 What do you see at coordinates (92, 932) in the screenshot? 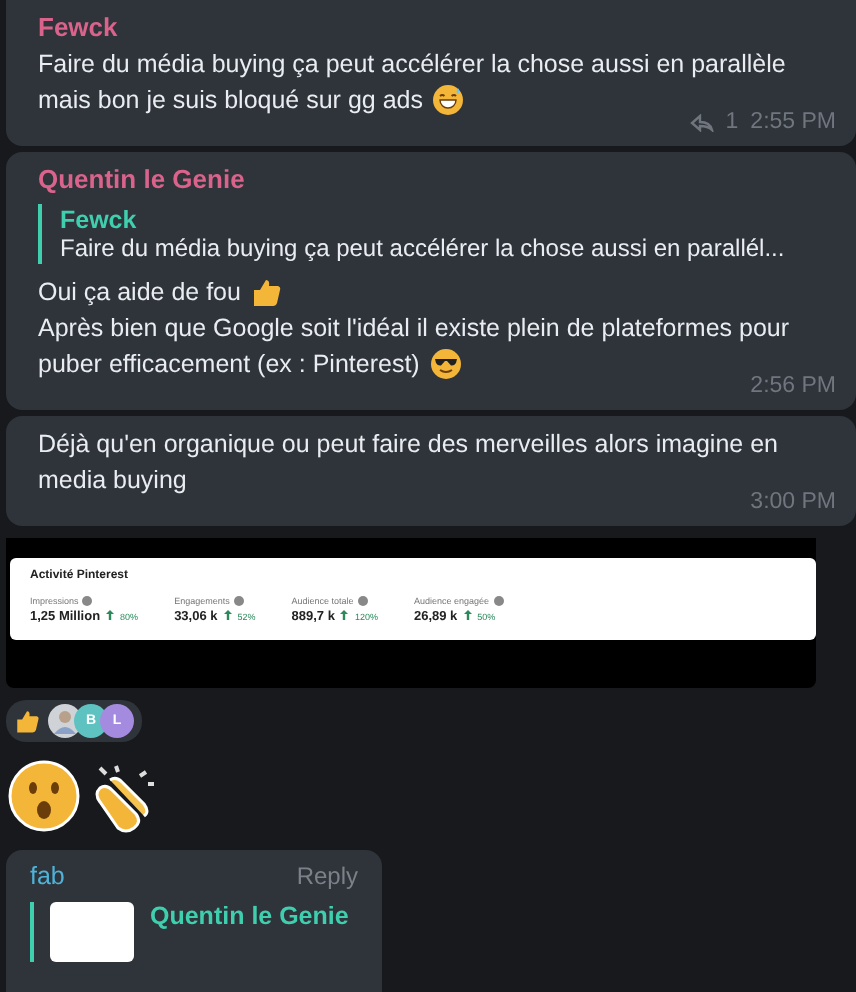
I see `quoted-thumbnail` at bounding box center [92, 932].